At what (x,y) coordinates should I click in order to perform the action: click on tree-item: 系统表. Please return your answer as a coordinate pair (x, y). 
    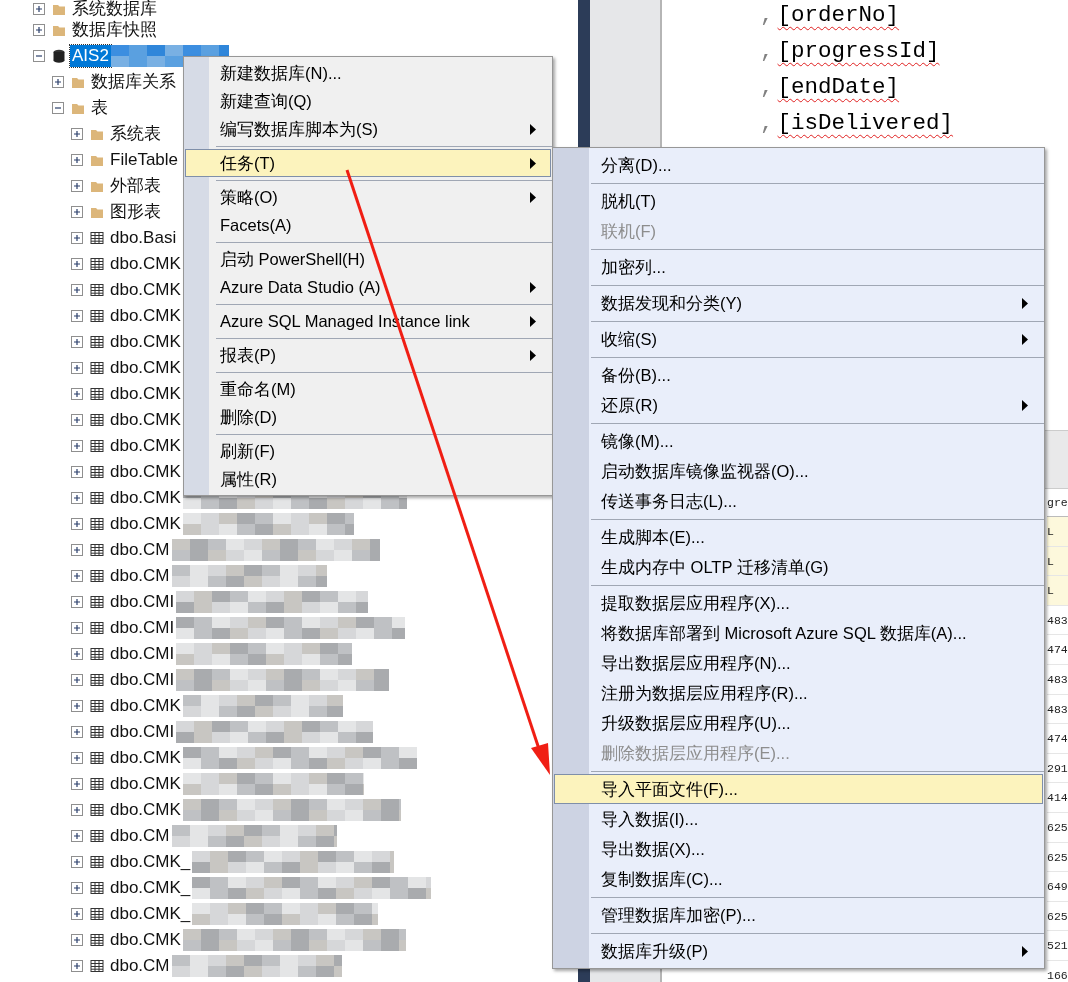
    Looking at the image, I should click on (135, 134).